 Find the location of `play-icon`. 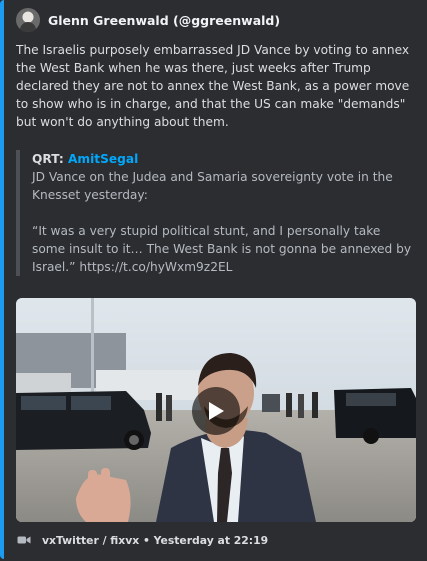

play-icon is located at coordinates (216, 411).